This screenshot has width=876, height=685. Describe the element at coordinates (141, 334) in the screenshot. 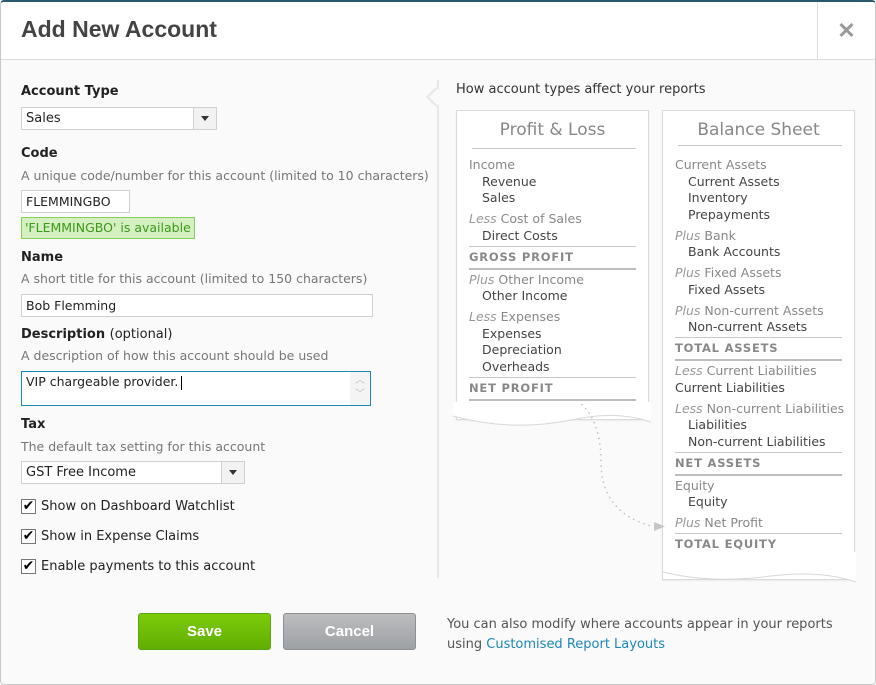

I see `optional-tag: (optional)` at that location.